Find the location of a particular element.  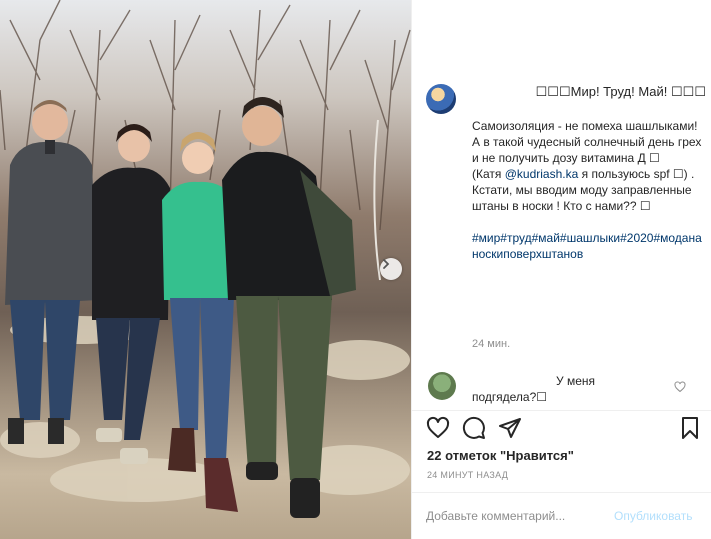

caption-timestamp: 24 мин. is located at coordinates (491, 344).